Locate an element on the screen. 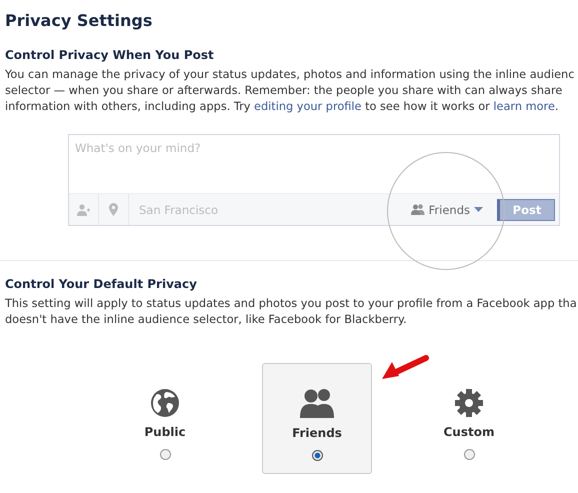  section-description: You can manage the privacy of your status updates, photos and information using the inline audienc selector — when you share or afterwards. Remember: the people you share with can always share information with others, including apps. Try editing your profile to see how it works or learn more. is located at coordinates (289, 91).